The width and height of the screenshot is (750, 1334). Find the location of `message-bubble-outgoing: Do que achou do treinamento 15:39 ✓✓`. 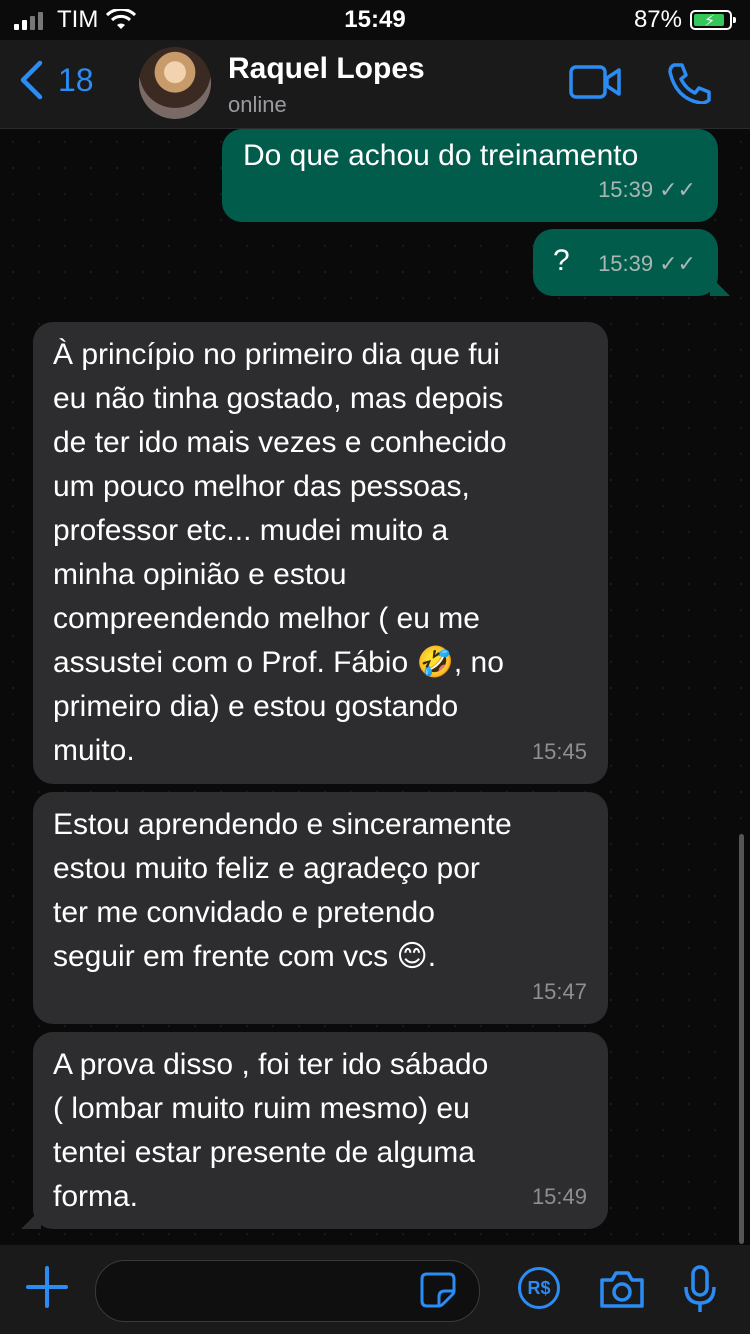

message-bubble-outgoing: Do que achou do treinamento 15:39 ✓✓ is located at coordinates (470, 175).